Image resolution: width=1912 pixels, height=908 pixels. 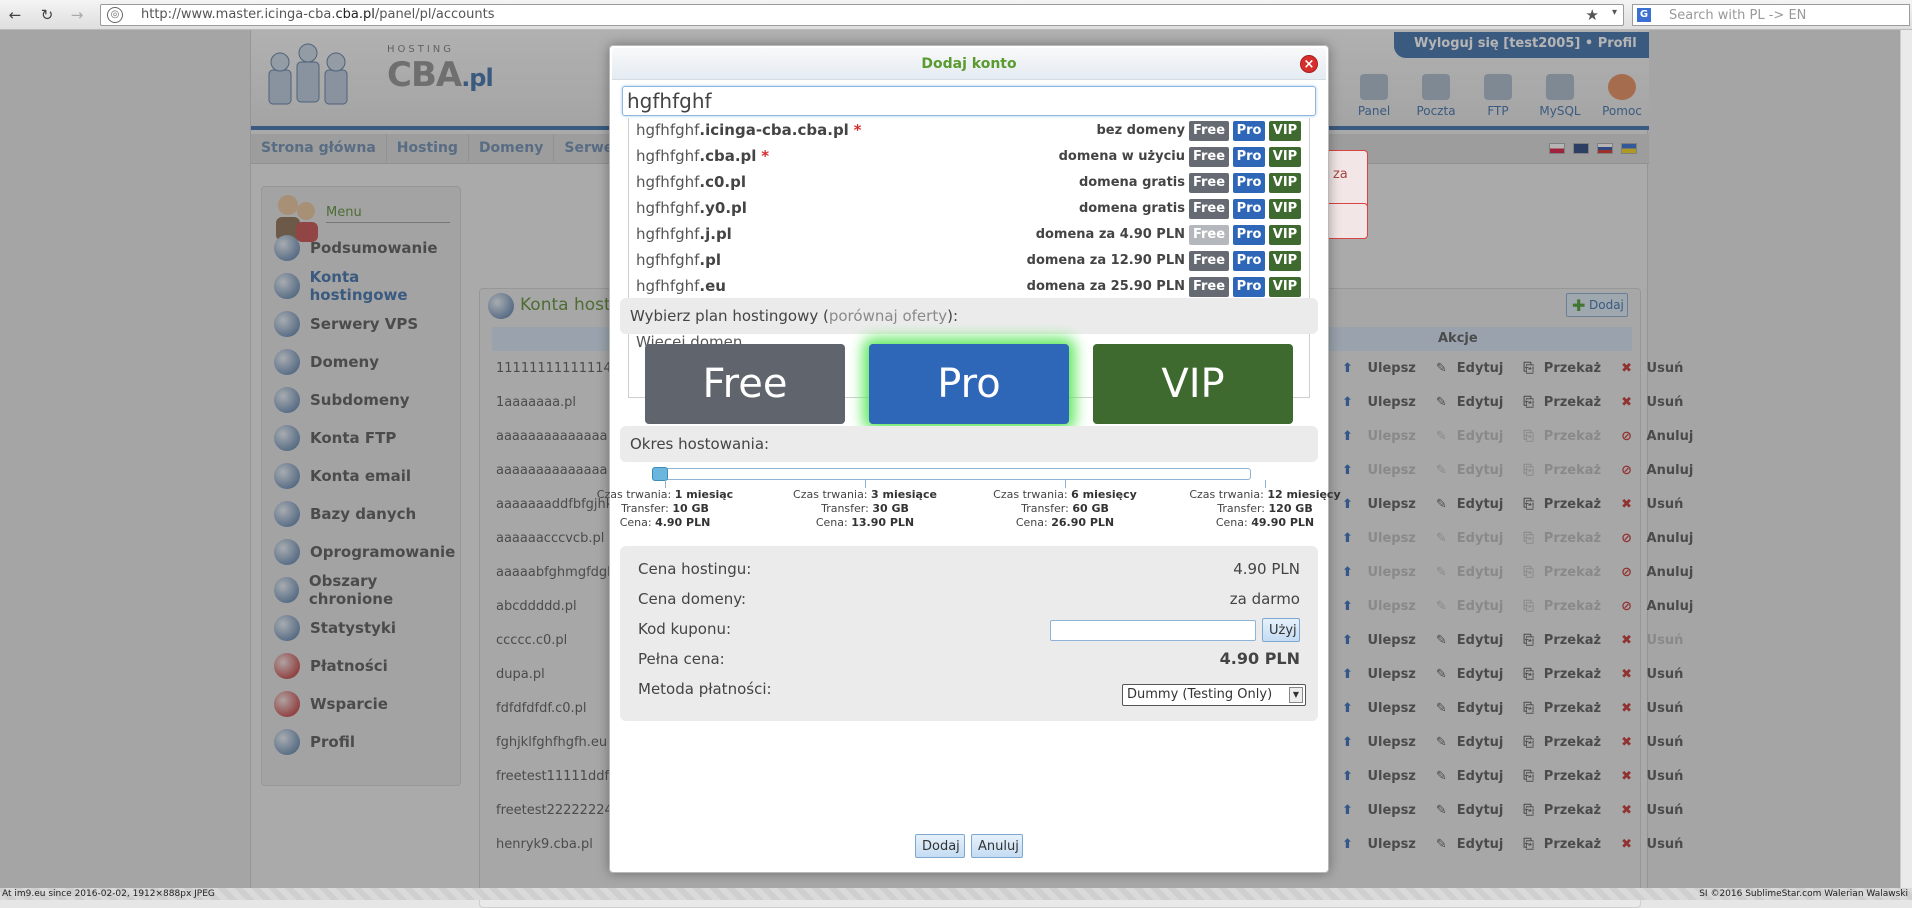 I want to click on globe-icon: ◎, so click(x=115, y=15).